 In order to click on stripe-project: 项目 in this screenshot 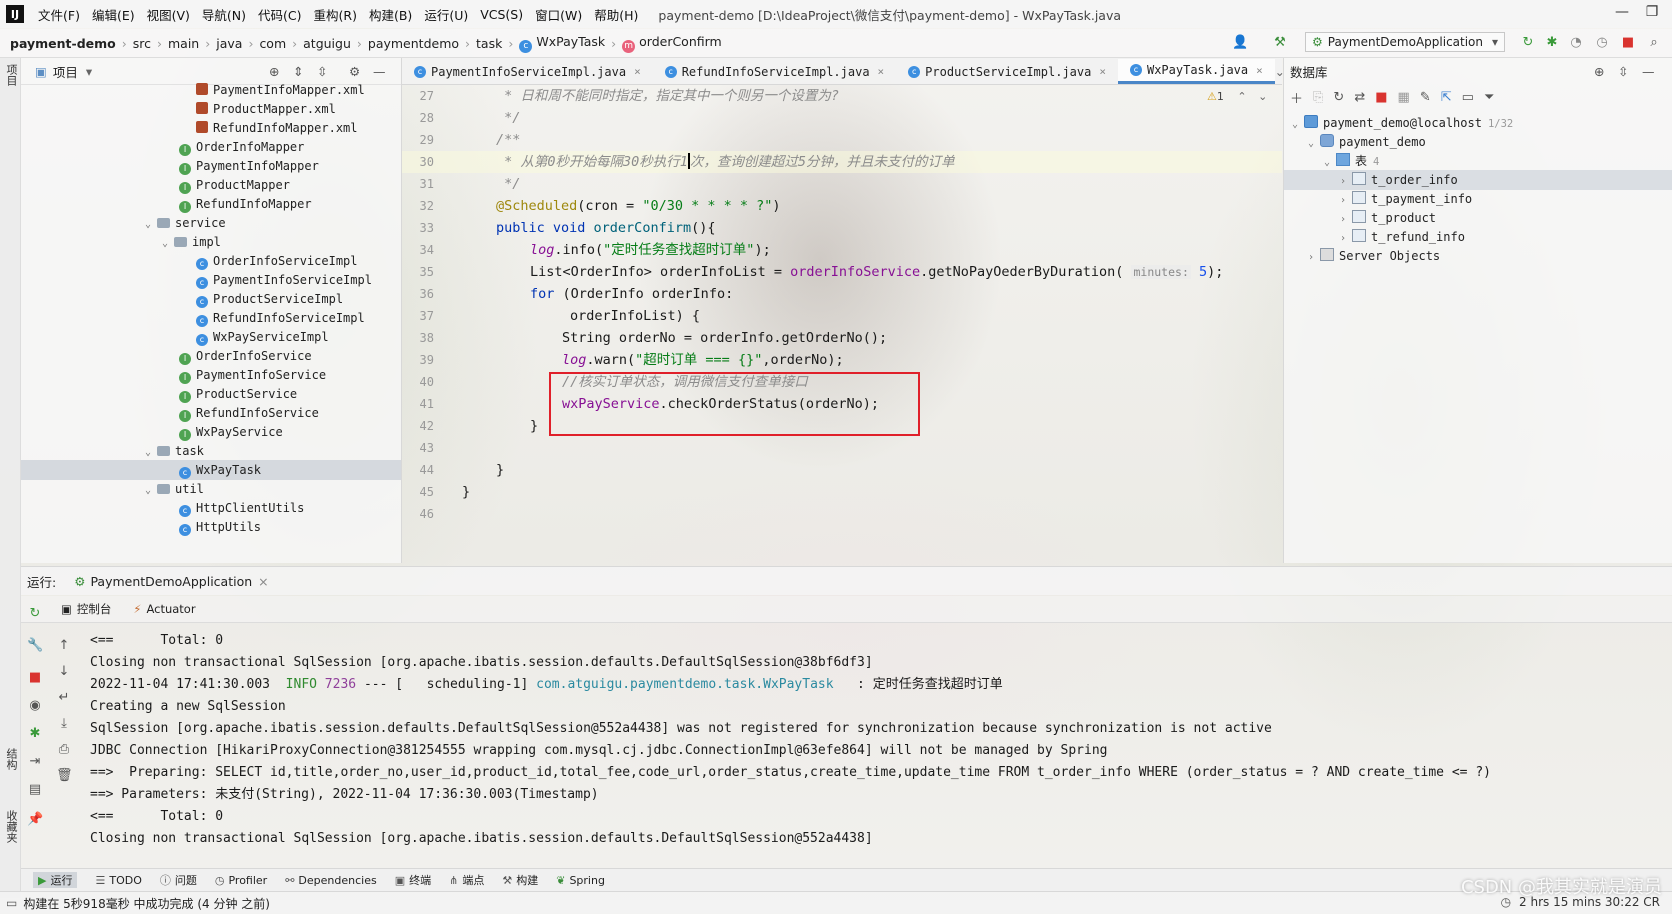, I will do `click(11, 75)`.